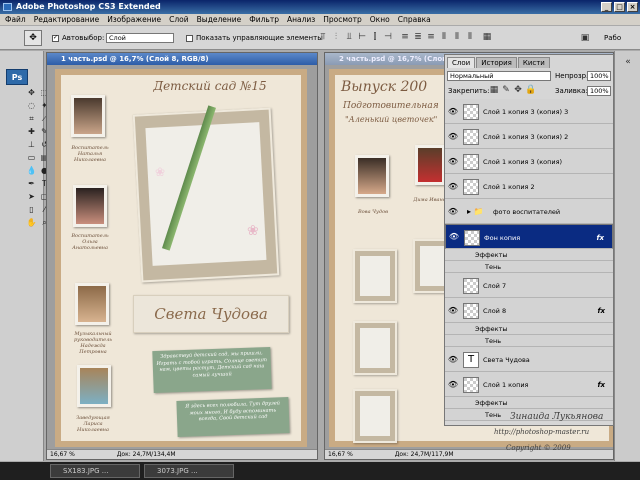 Image resolution: width=640 pixels, height=480 pixels. I want to click on tab-history: История, so click(496, 62).